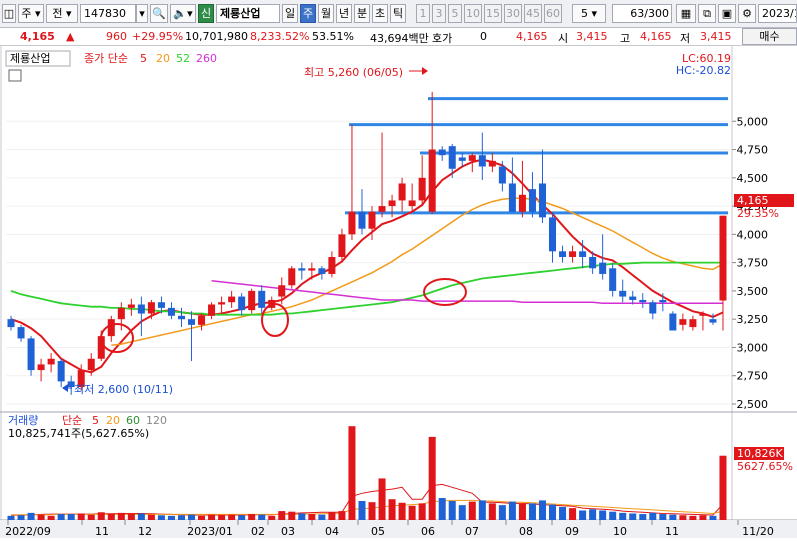 The height and width of the screenshot is (541, 797). Describe the element at coordinates (777, 13) in the screenshot. I see `date-input: 2023/1` at that location.